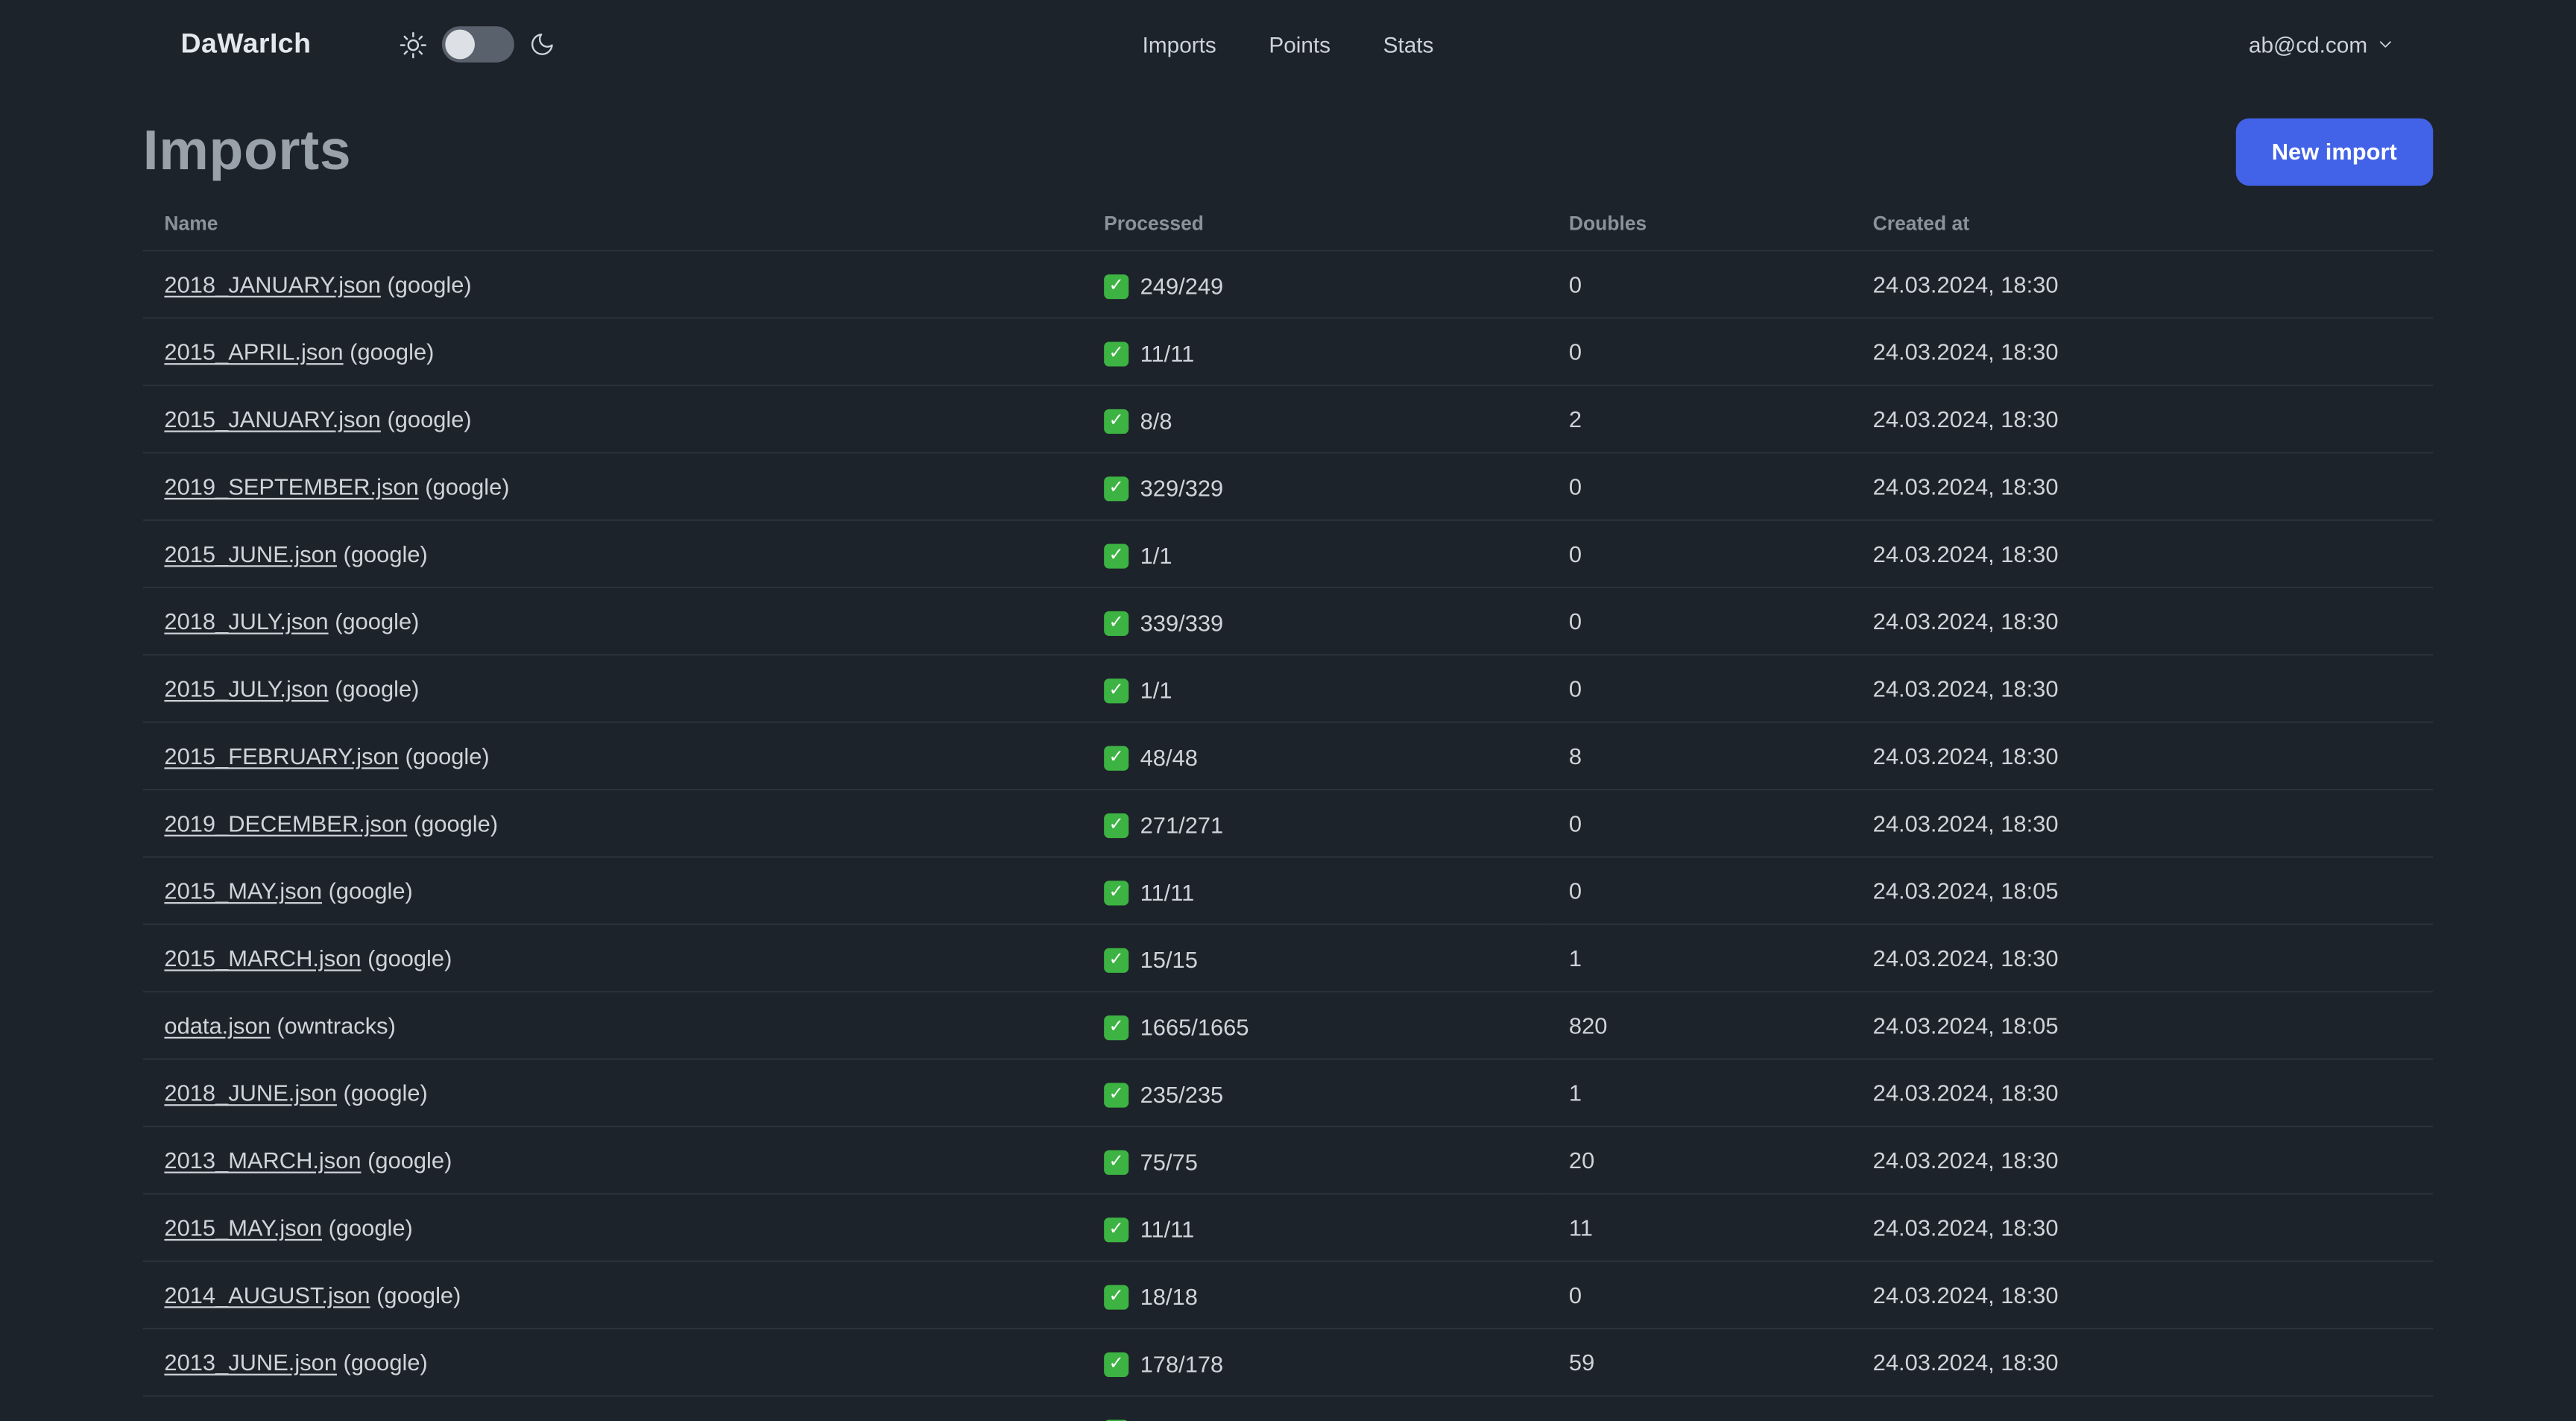 The image size is (2576, 1421). I want to click on doubles-count: 0, so click(1575, 1295).